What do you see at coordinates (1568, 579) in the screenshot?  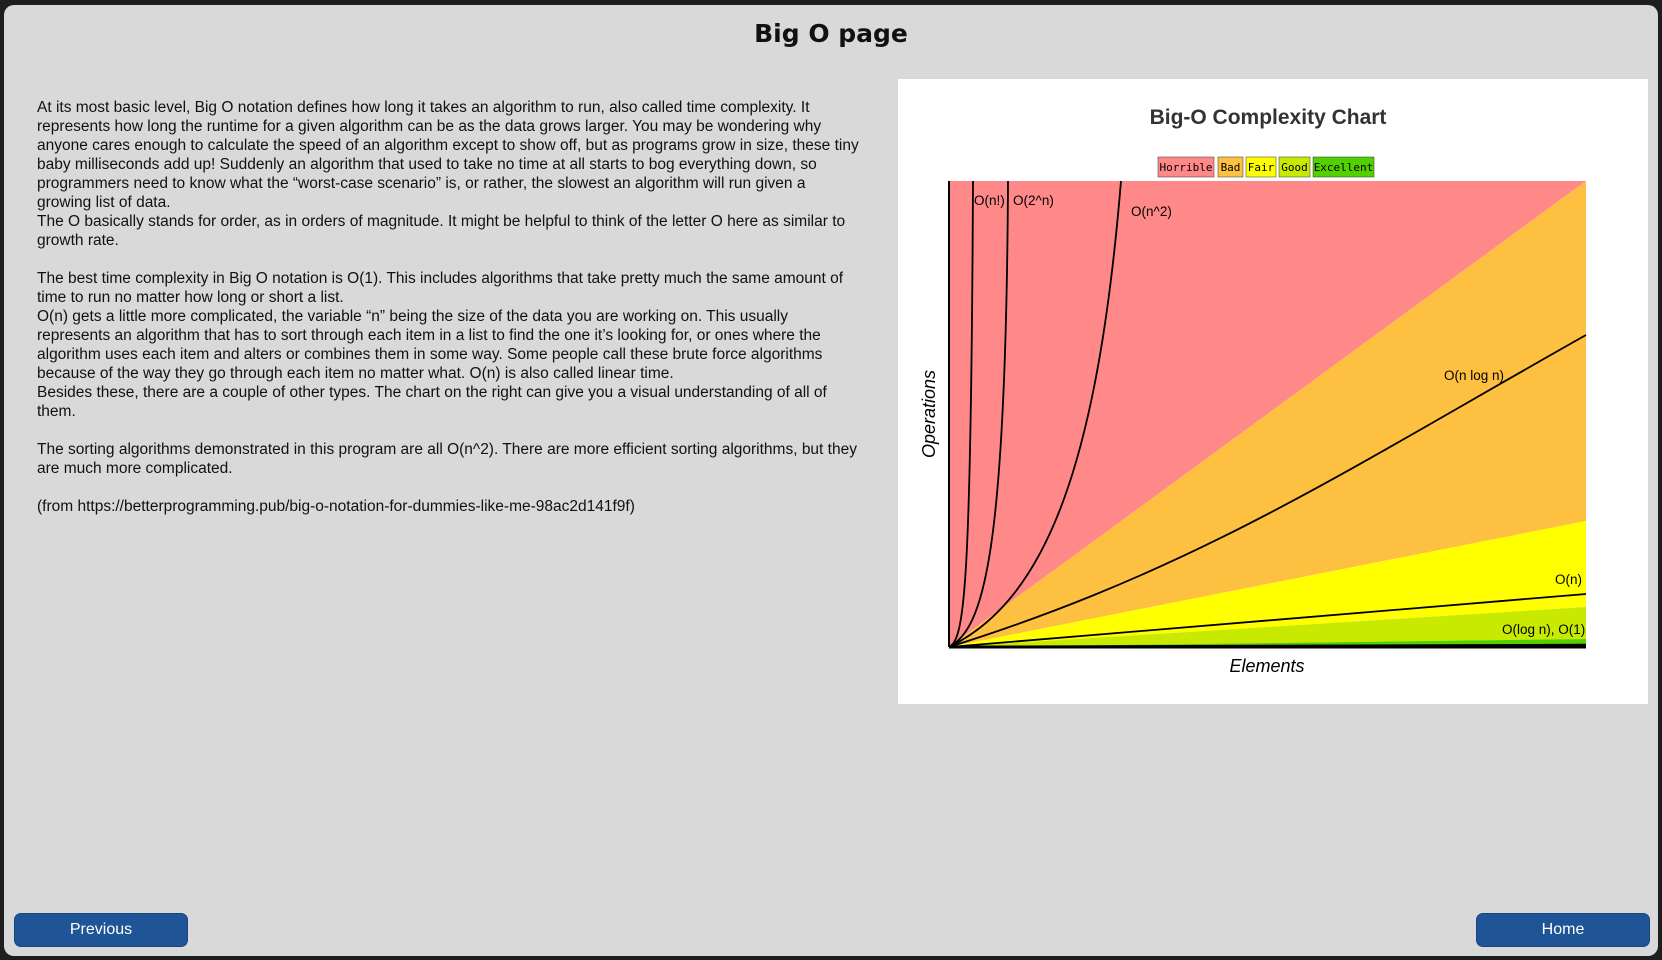 I see `label-linear: O(n)` at bounding box center [1568, 579].